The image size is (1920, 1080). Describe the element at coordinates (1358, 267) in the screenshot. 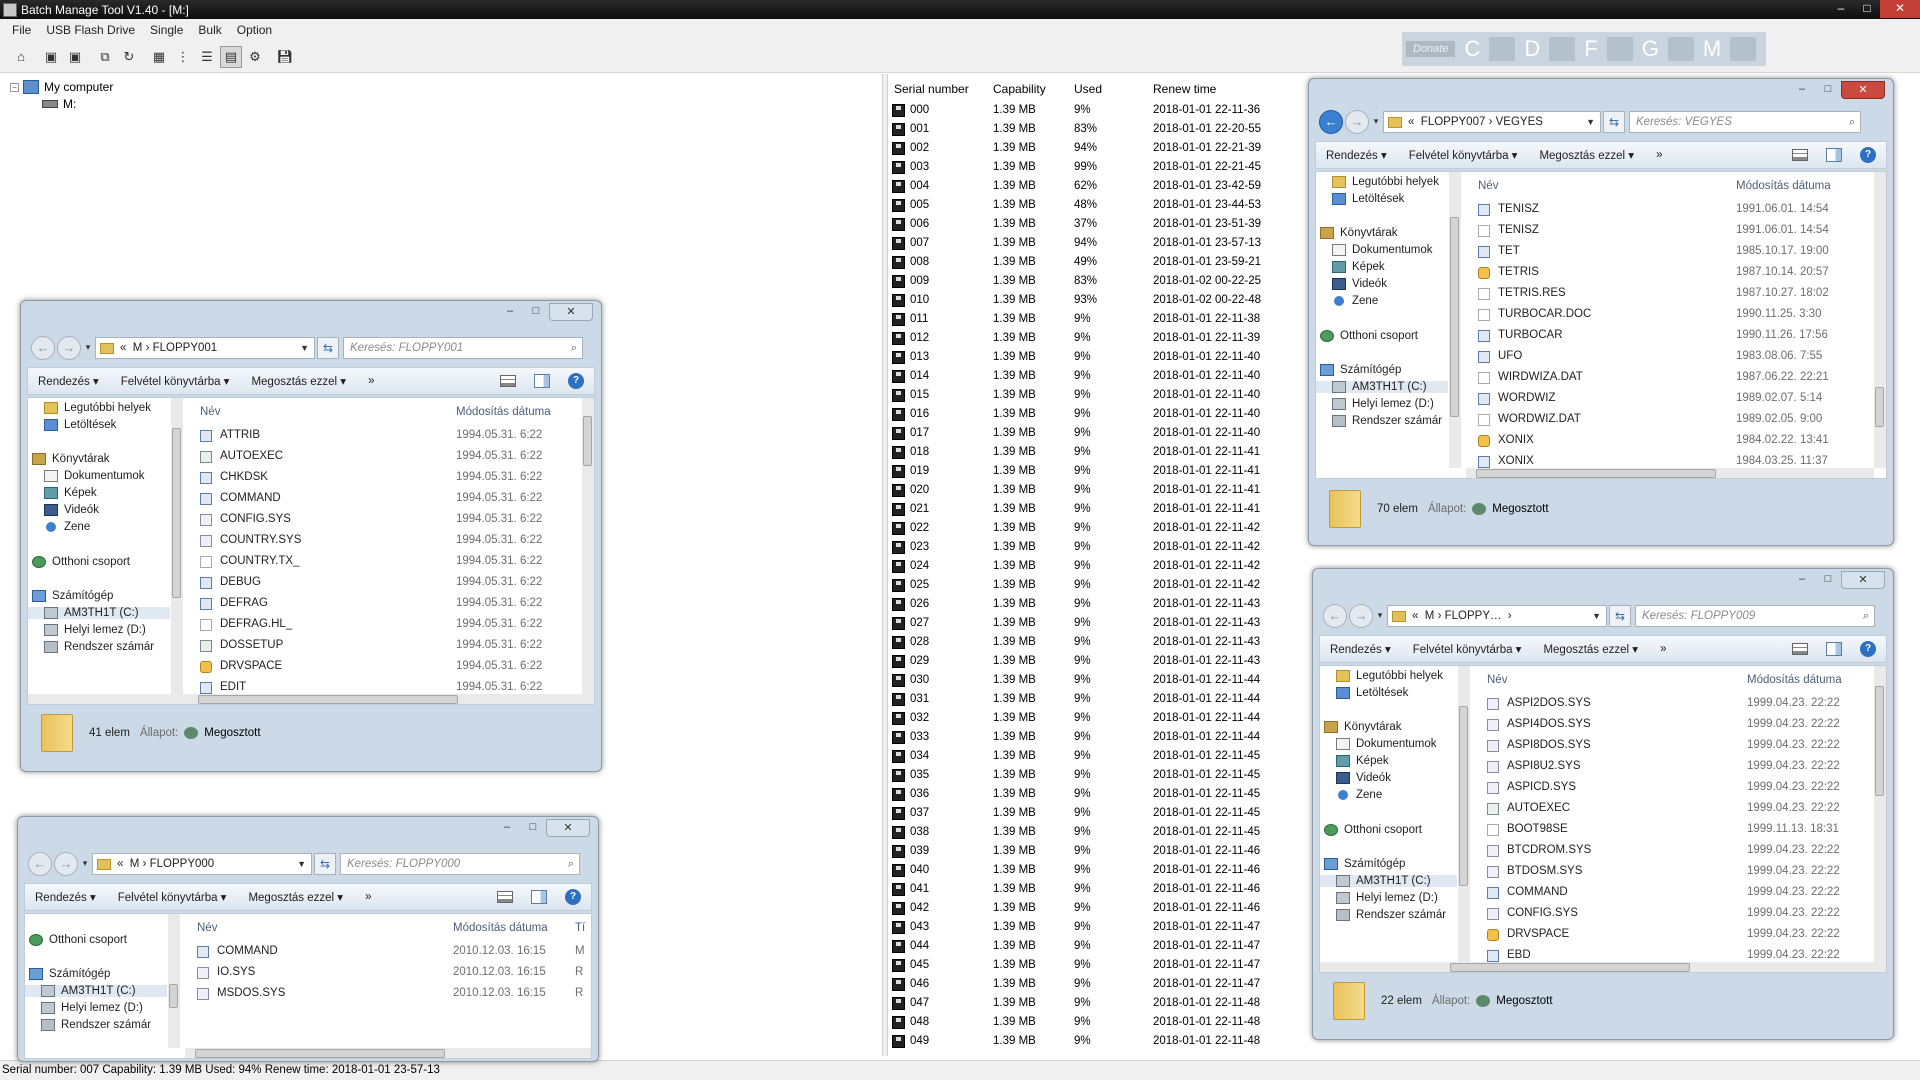

I see `nav-pictures: Képek` at that location.